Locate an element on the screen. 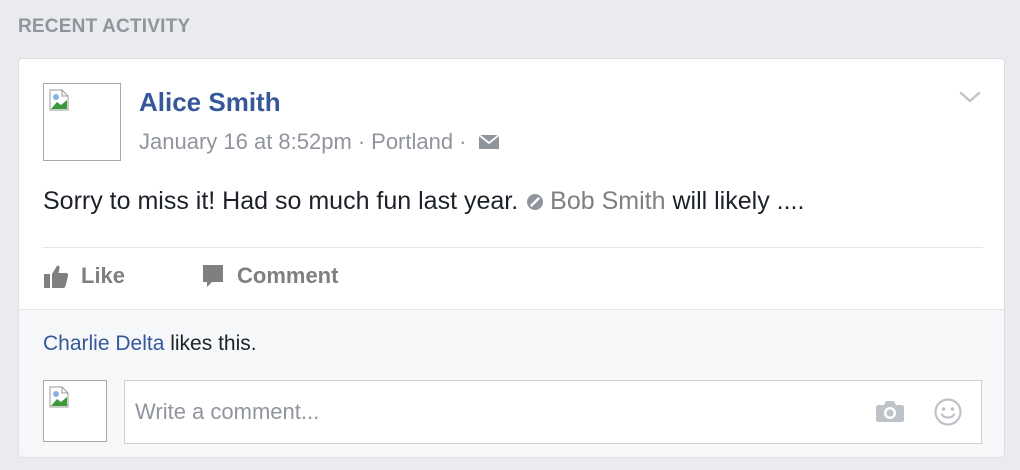  camera-icon is located at coordinates (890, 411).